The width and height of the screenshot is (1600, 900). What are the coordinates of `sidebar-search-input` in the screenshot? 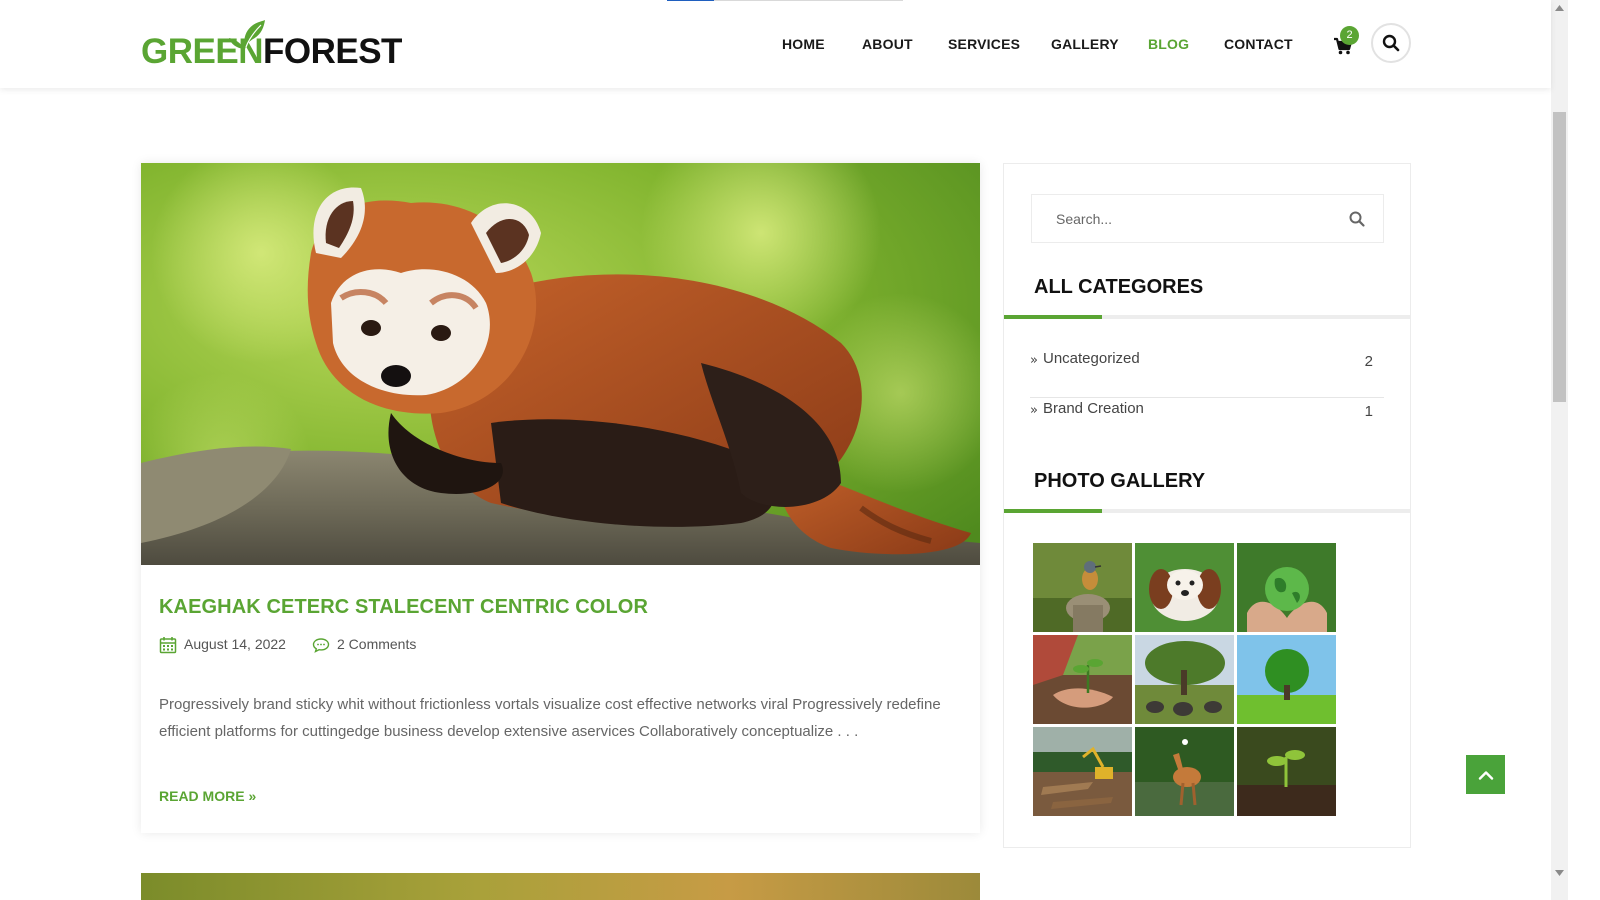 It's located at (1182, 218).